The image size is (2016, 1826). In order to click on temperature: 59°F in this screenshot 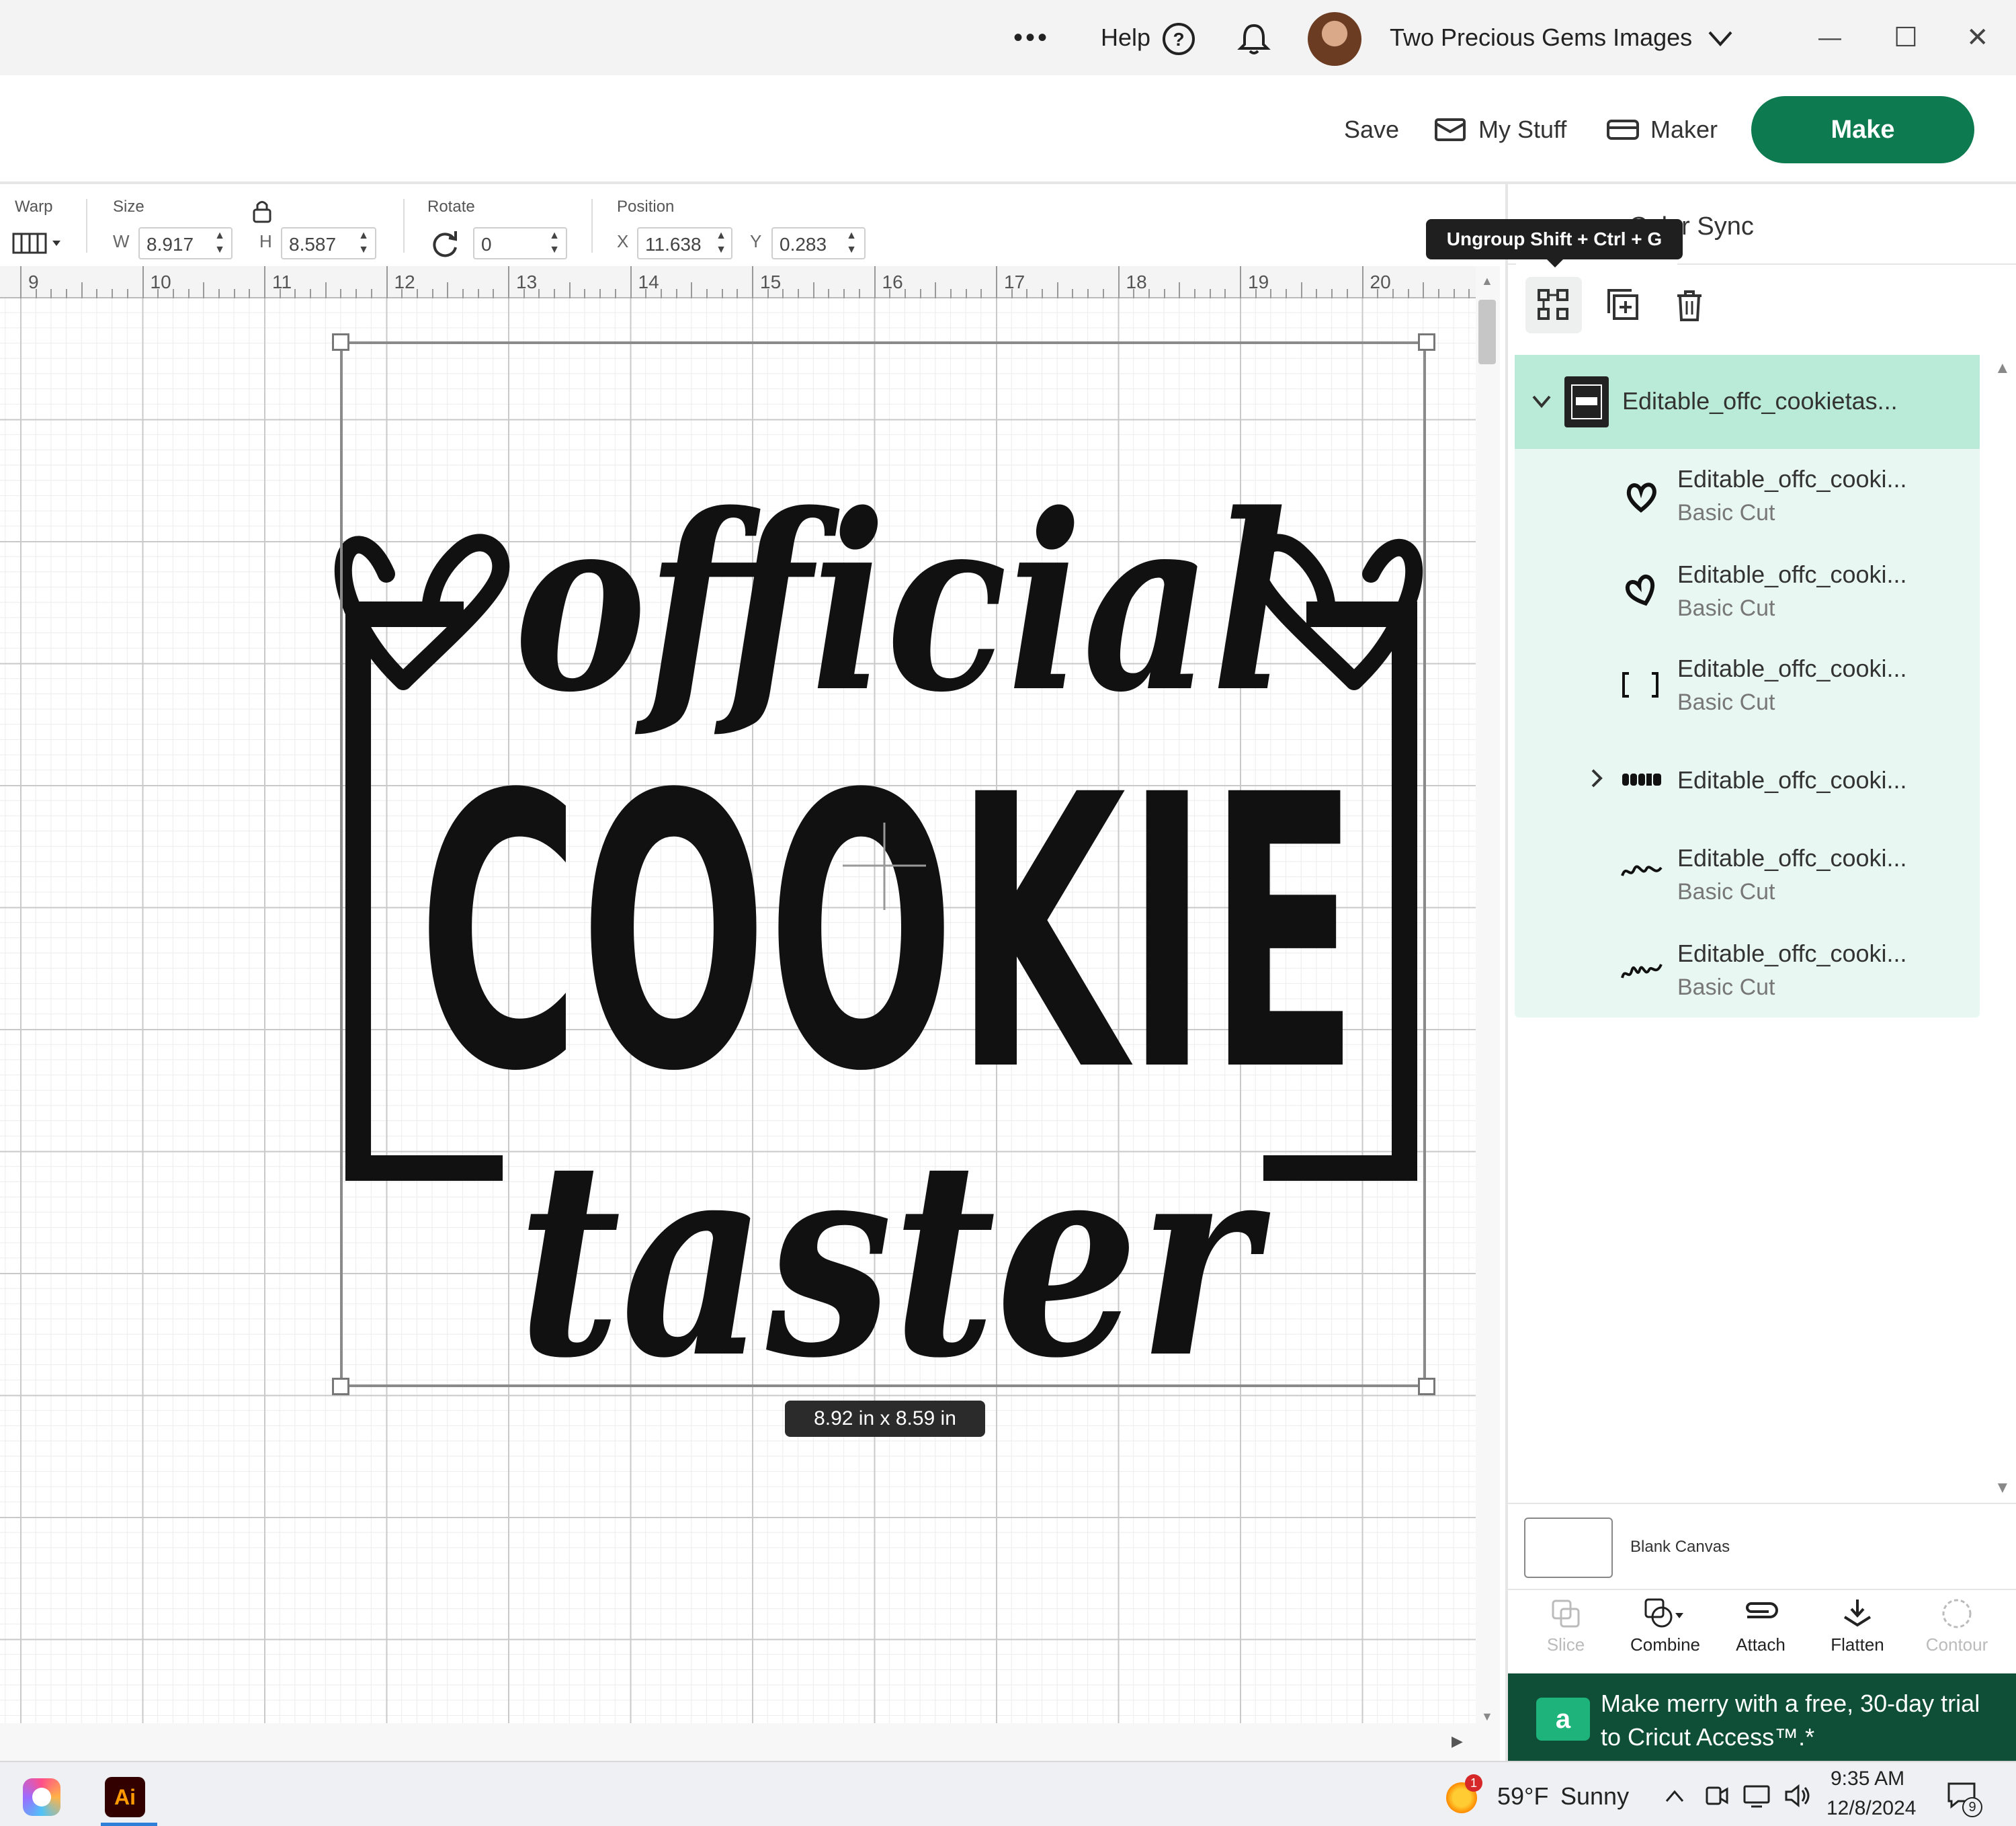, I will do `click(1522, 1796)`.